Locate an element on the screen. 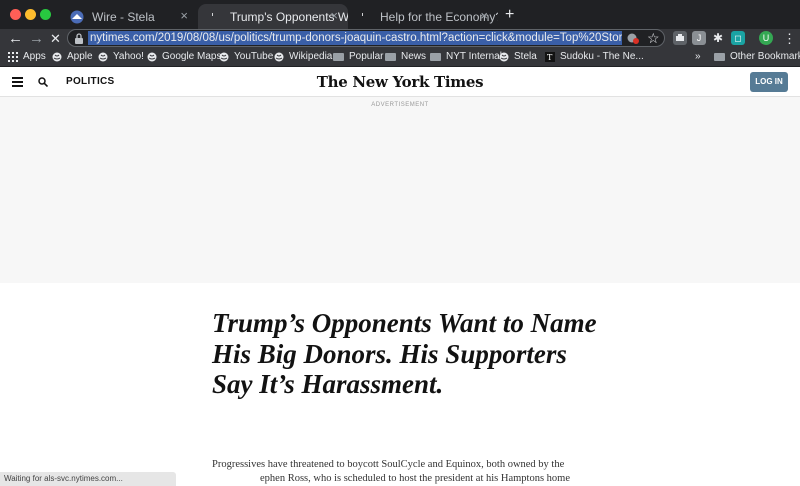 This screenshot has height=486, width=800. bookmark-apple: Apple is located at coordinates (72, 57).